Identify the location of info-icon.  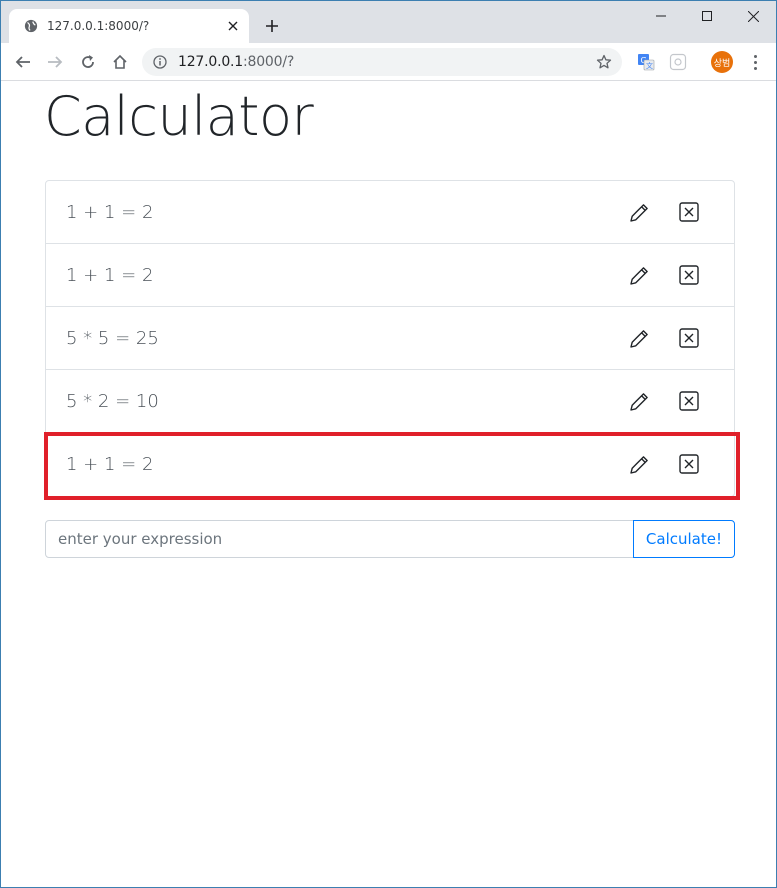
(160, 62).